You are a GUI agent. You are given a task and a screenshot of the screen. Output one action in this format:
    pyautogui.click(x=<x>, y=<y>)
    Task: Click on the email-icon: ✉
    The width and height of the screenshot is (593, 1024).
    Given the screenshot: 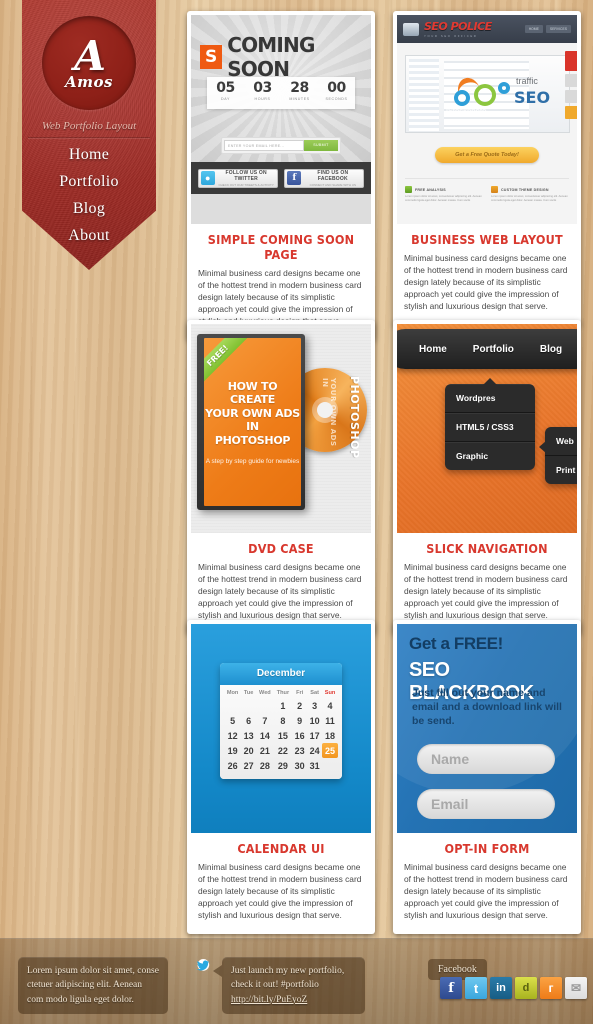 What is the action you would take?
    pyautogui.click(x=576, y=988)
    